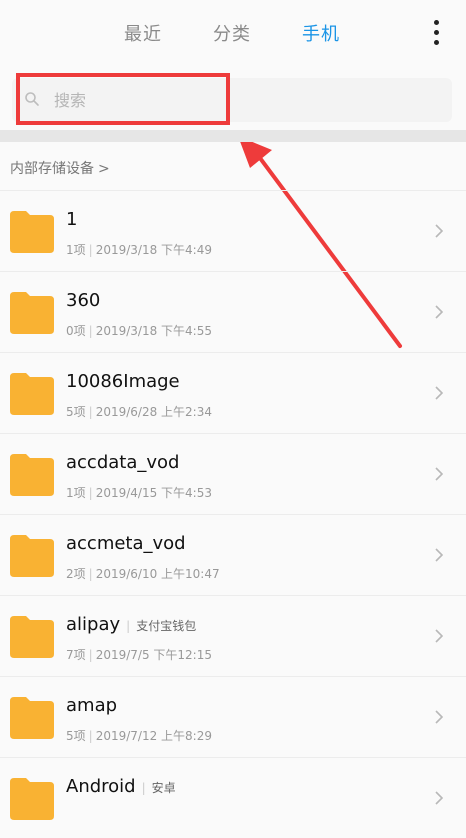 This screenshot has height=838, width=466. Describe the element at coordinates (143, 33) in the screenshot. I see `tab-recent: 最近` at that location.